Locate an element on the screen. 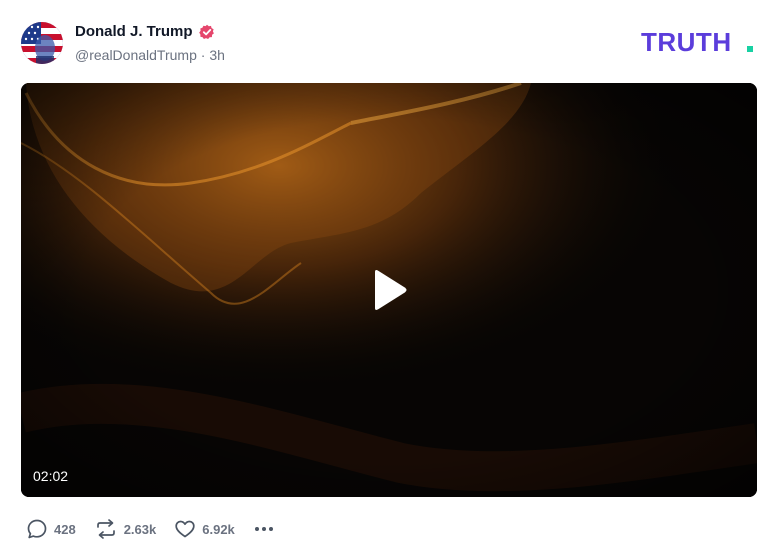  like-count: 6.92k is located at coordinates (218, 529).